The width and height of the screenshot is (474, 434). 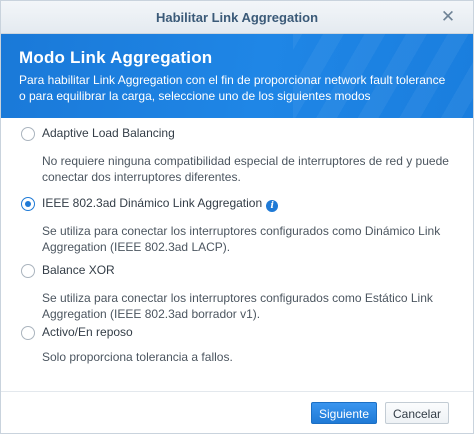 What do you see at coordinates (237, 391) in the screenshot?
I see `footer-divider` at bounding box center [237, 391].